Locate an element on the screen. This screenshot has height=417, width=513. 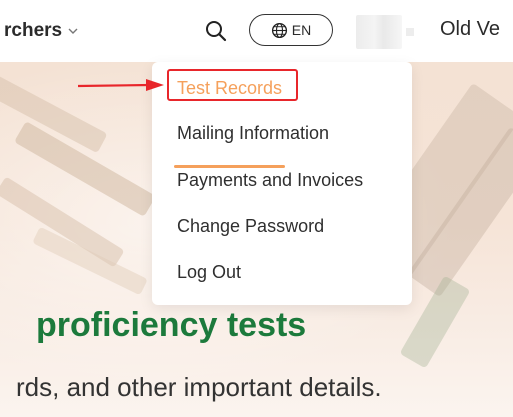
user-name: Old Ve is located at coordinates (470, 29).